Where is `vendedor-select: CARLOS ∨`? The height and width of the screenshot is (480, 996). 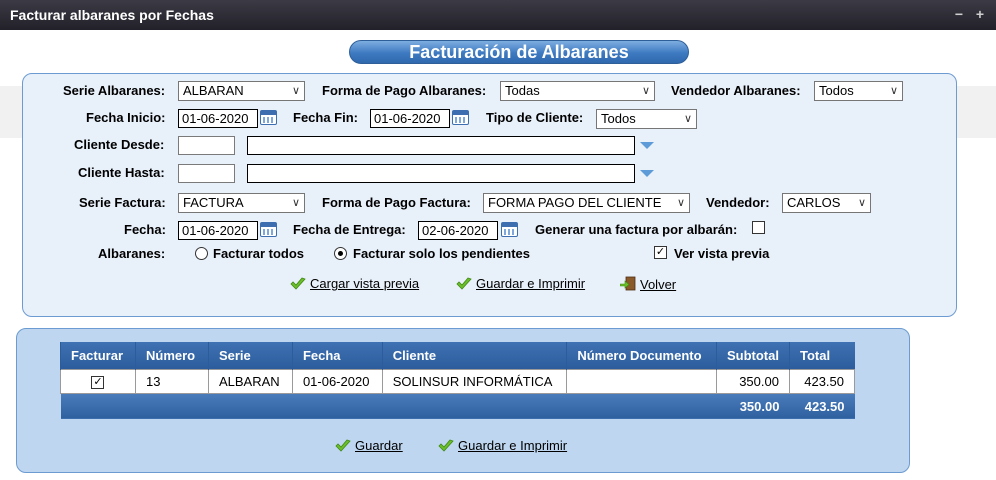
vendedor-select: CARLOS ∨ is located at coordinates (826, 203).